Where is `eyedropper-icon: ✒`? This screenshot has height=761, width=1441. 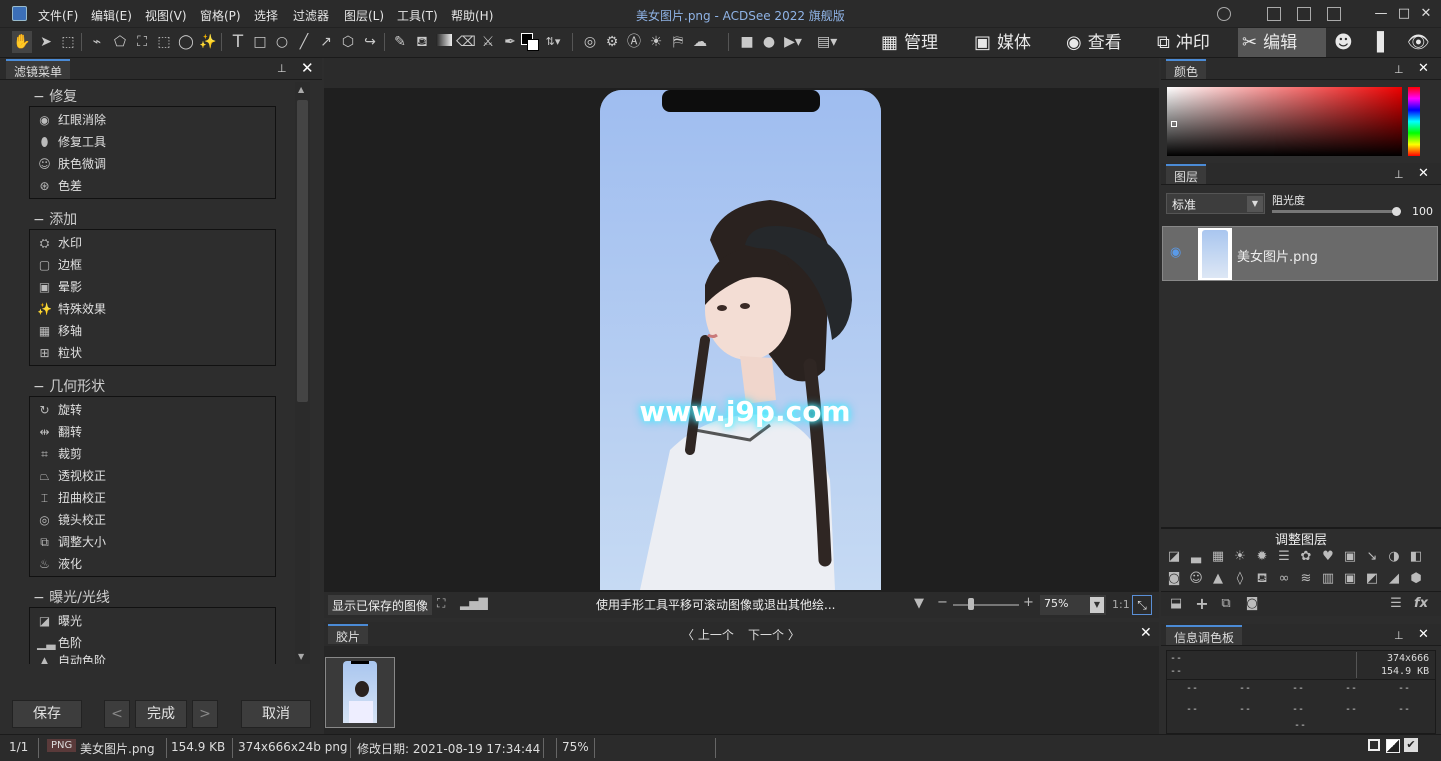 eyedropper-icon: ✒ is located at coordinates (510, 42).